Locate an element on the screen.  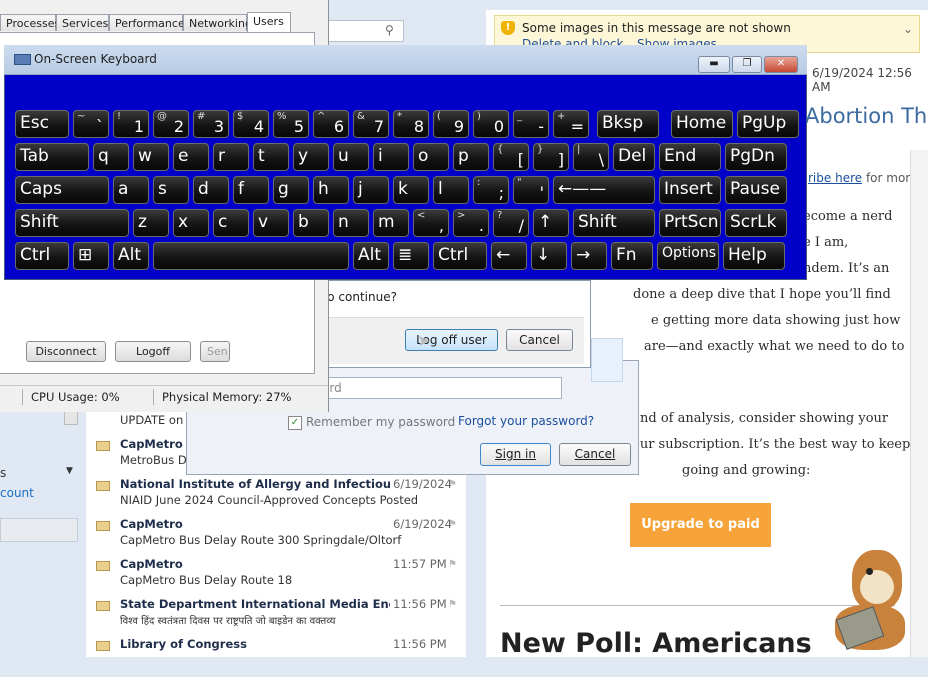
key-3: #3 is located at coordinates (211, 124).